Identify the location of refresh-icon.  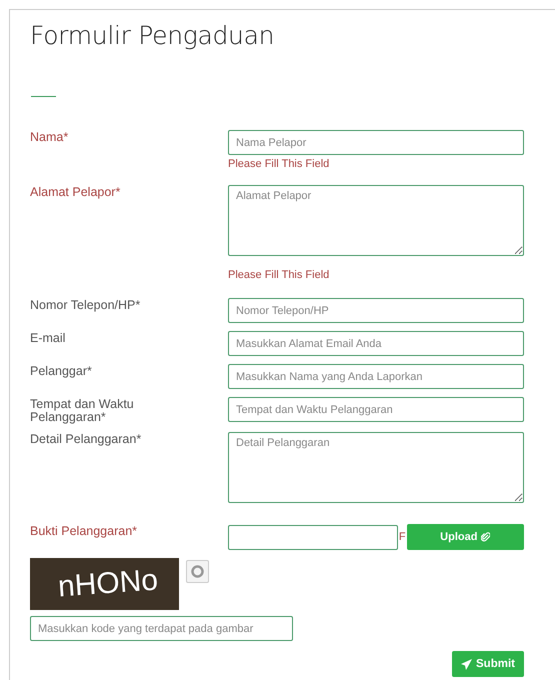
(197, 572).